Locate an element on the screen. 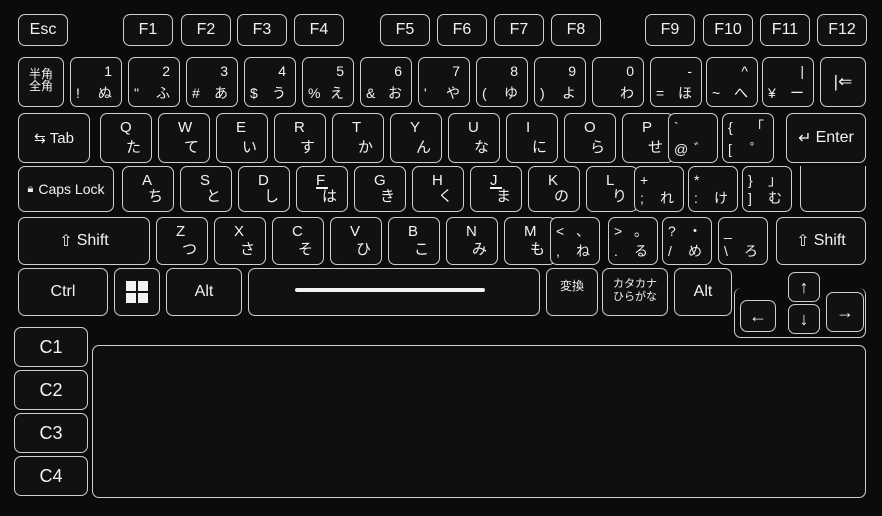 The height and width of the screenshot is (516, 882). key-g: Gき is located at coordinates (380, 189).